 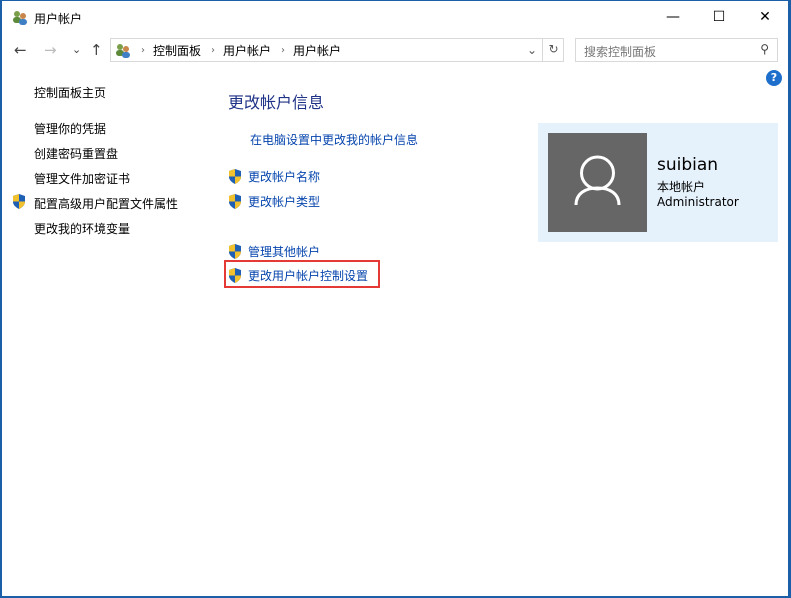 What do you see at coordinates (58, 19) in the screenshot?
I see `window-title: 用户帐户` at bounding box center [58, 19].